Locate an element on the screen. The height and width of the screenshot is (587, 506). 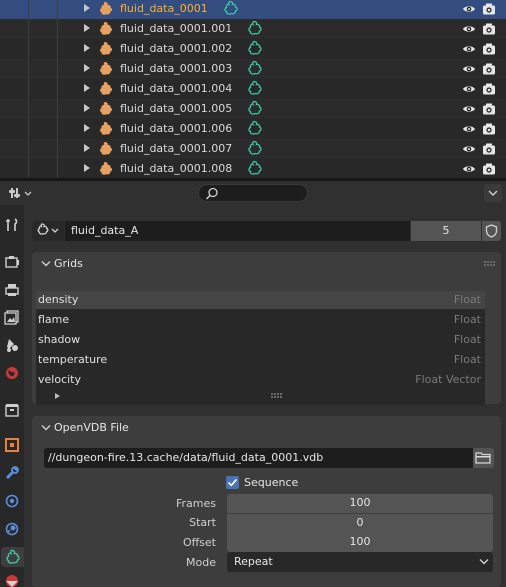
tab-volume-data is located at coordinates (12, 557).